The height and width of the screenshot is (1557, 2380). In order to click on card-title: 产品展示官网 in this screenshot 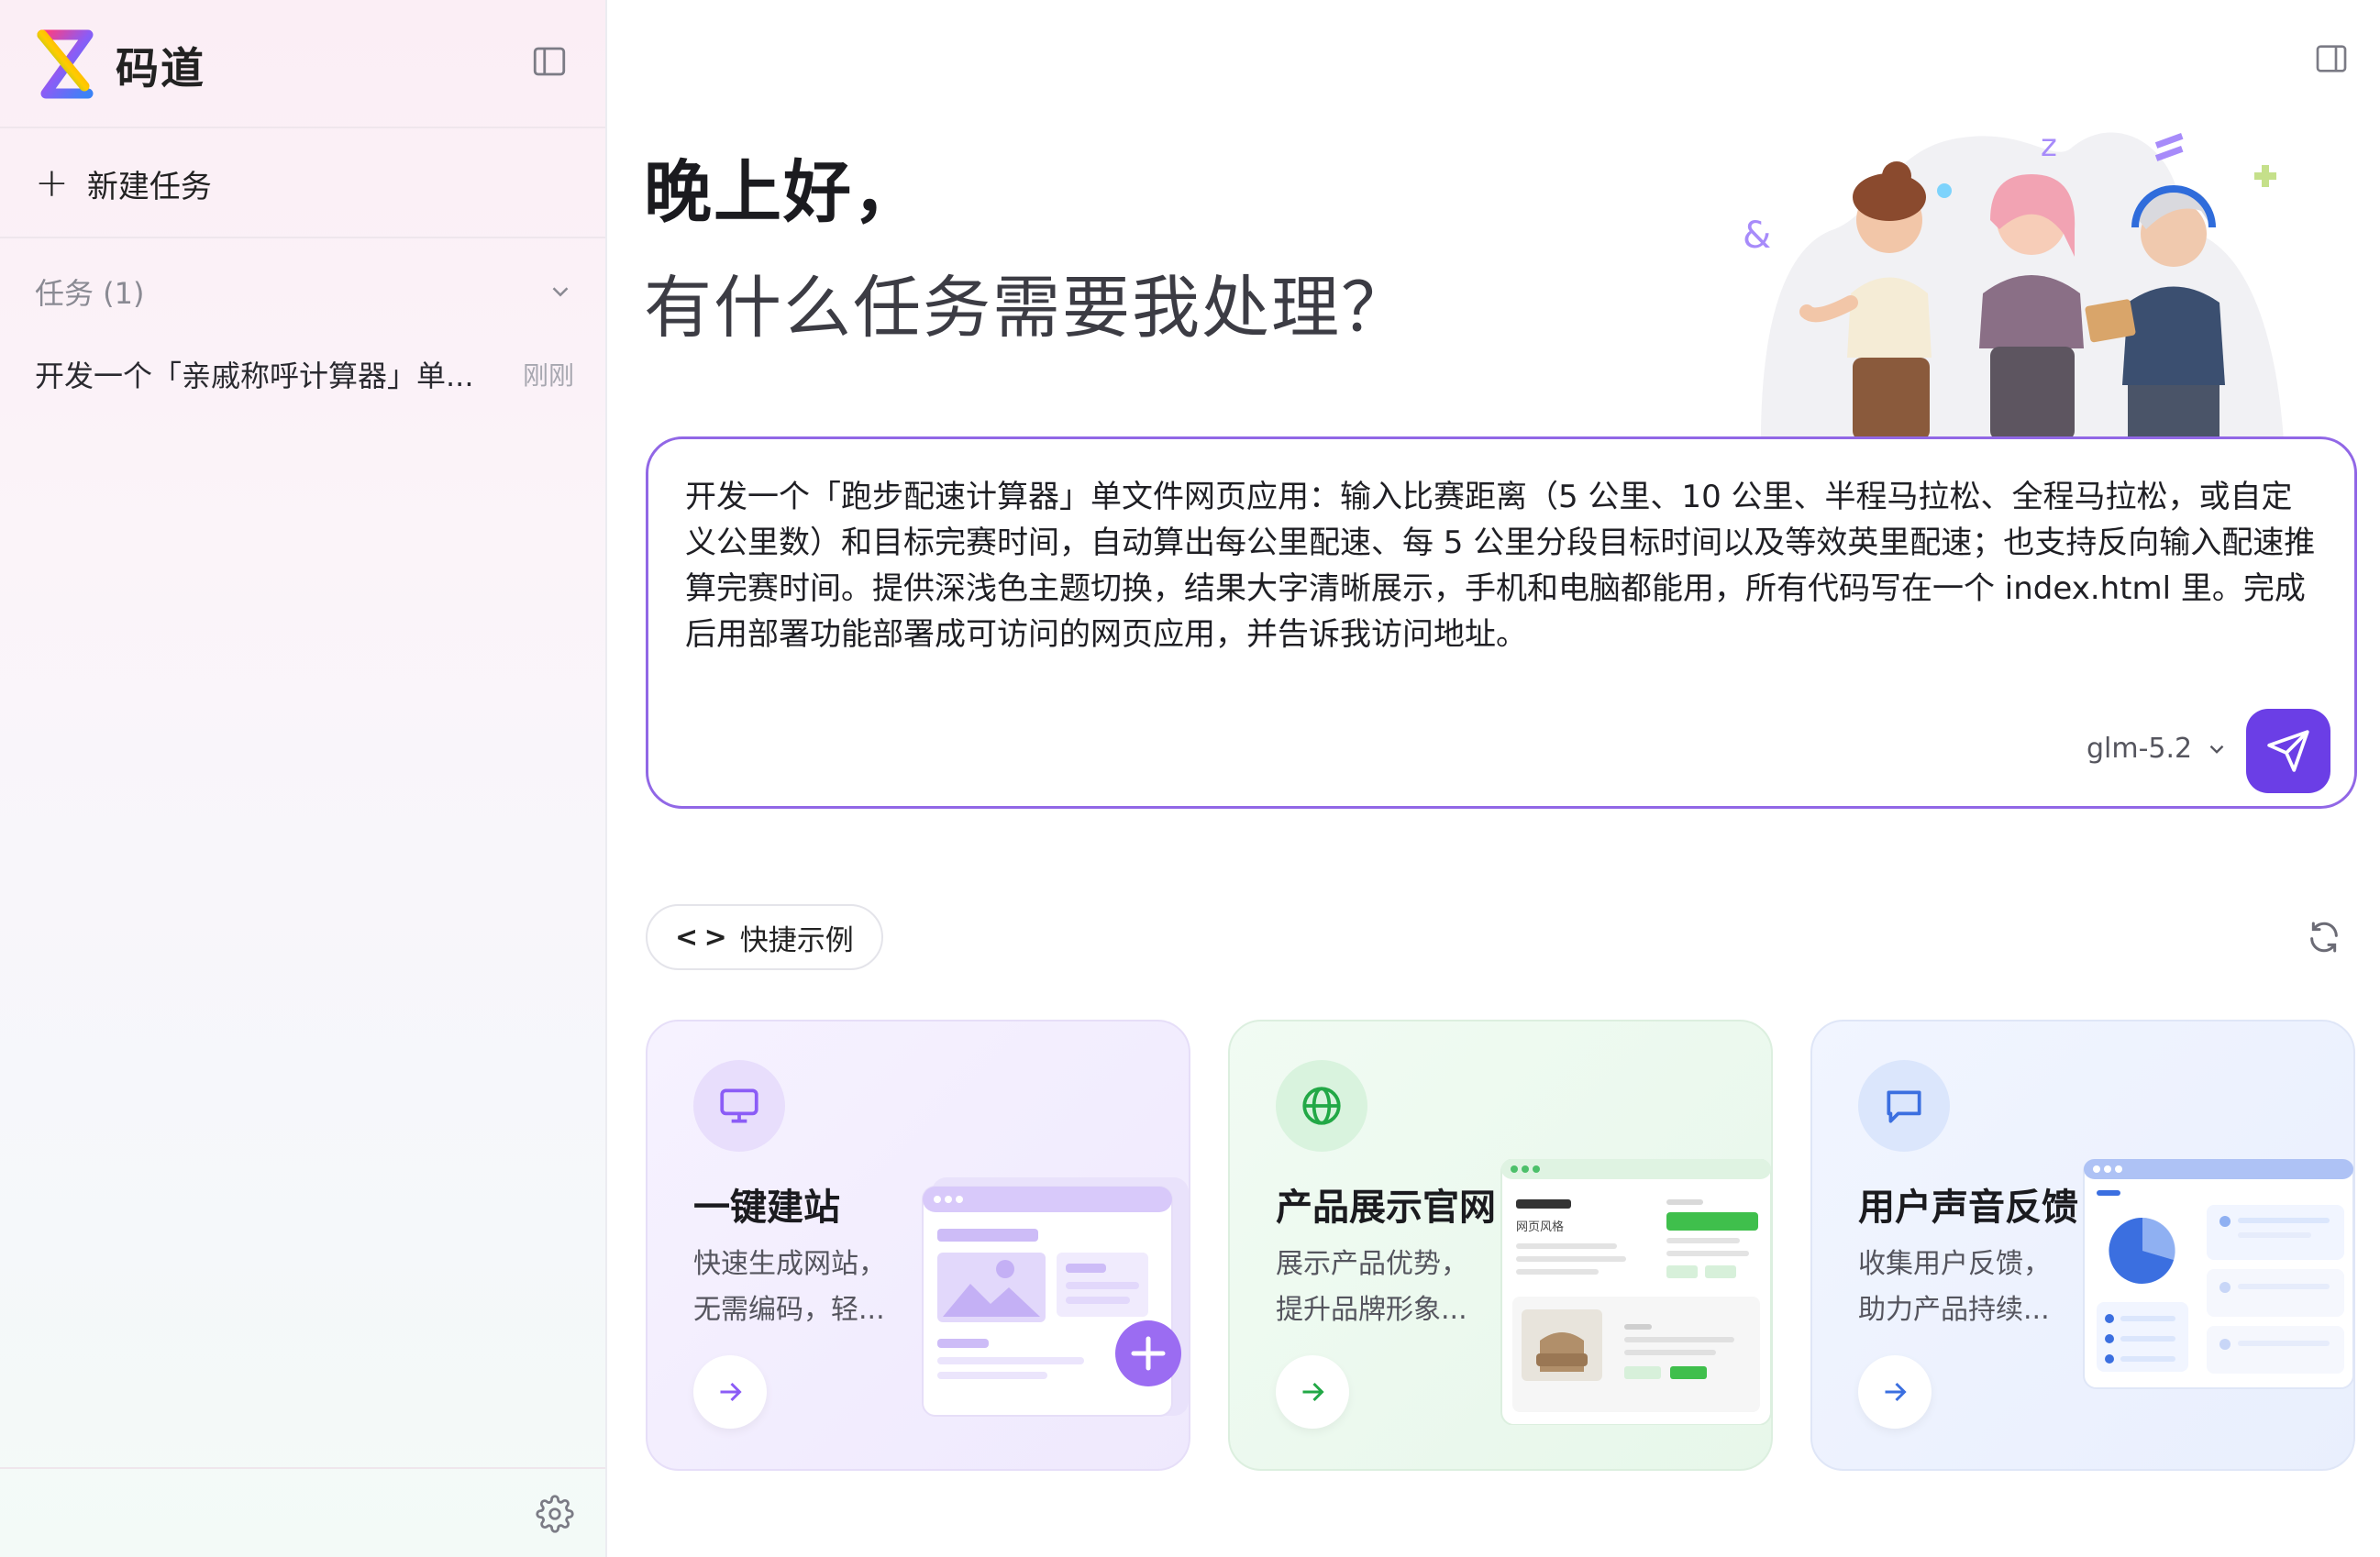, I will do `click(1386, 1208)`.